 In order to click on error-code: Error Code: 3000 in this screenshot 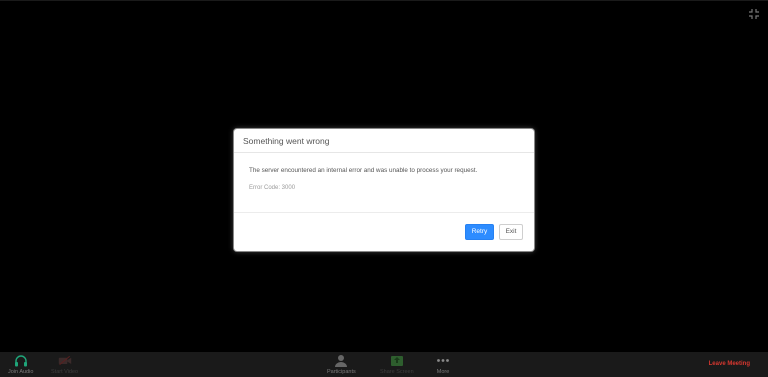, I will do `click(272, 188)`.